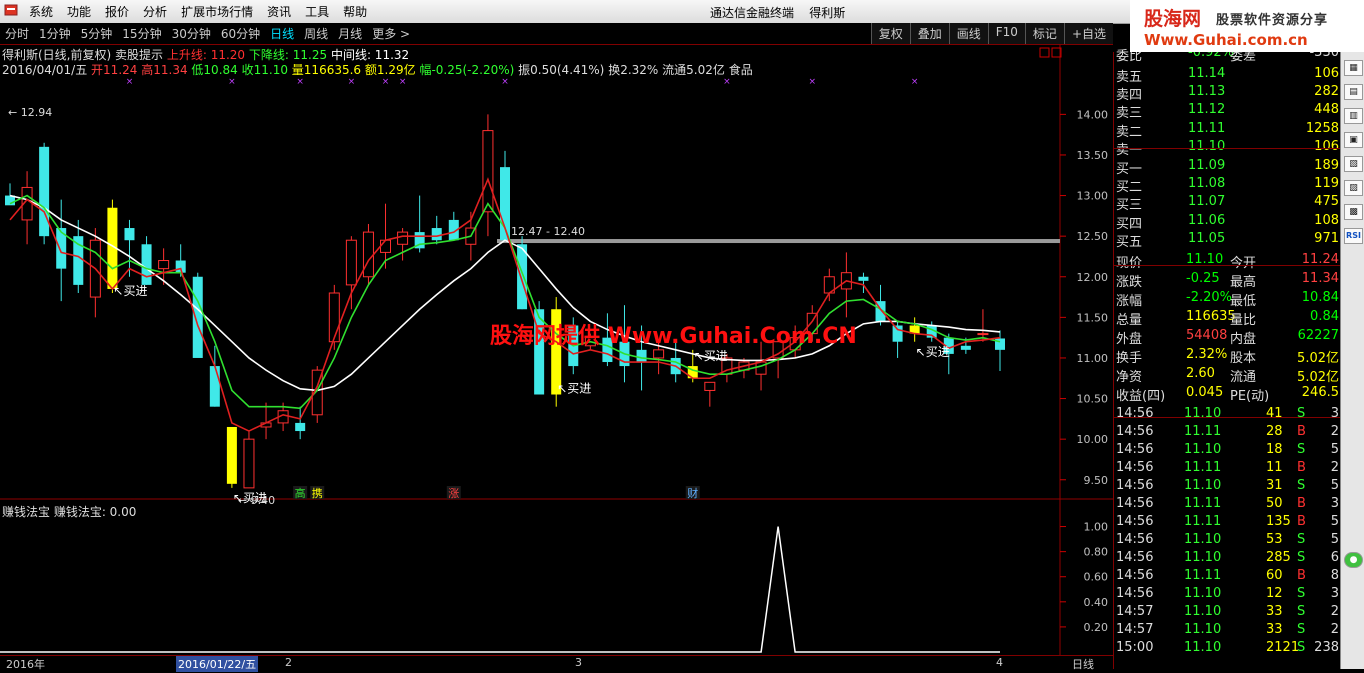 The width and height of the screenshot is (1364, 673). Describe the element at coordinates (1093, 439) in the screenshot. I see `price-axis-label: 10.00` at that location.